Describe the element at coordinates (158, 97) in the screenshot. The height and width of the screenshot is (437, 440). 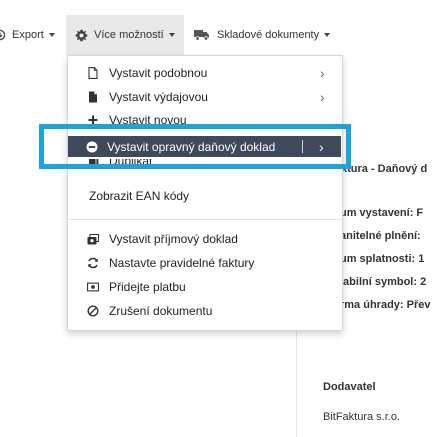
I see `menu-item-label: Vystavit výdajovou` at that location.